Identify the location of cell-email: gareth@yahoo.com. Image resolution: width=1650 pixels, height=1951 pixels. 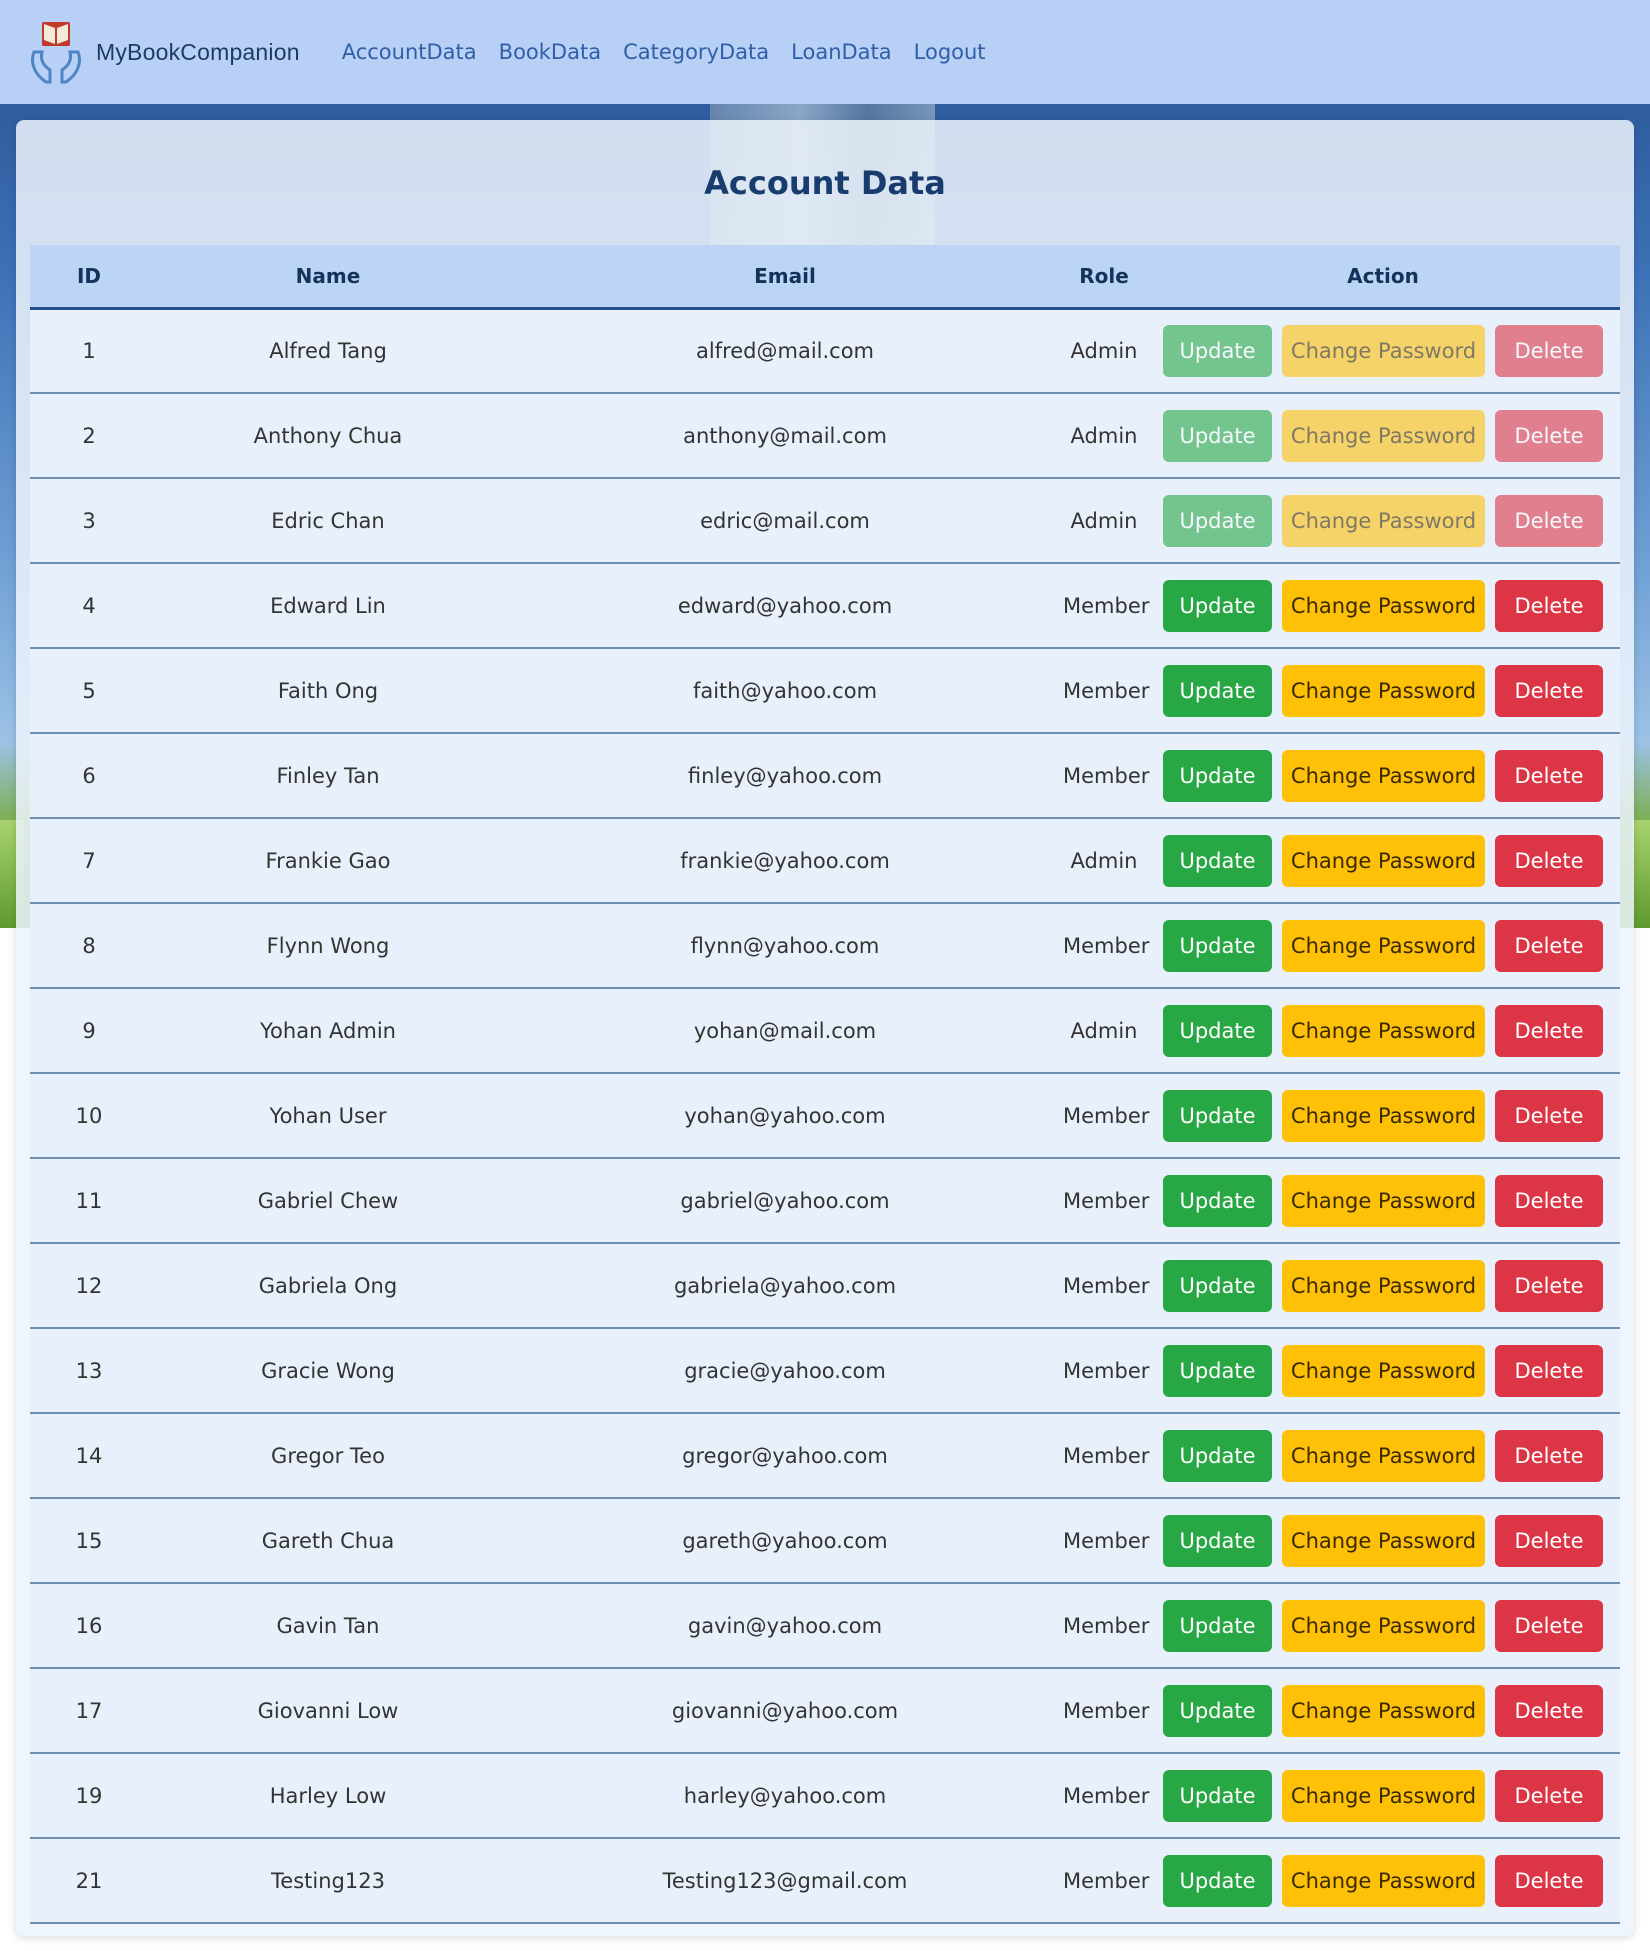
(785, 1541).